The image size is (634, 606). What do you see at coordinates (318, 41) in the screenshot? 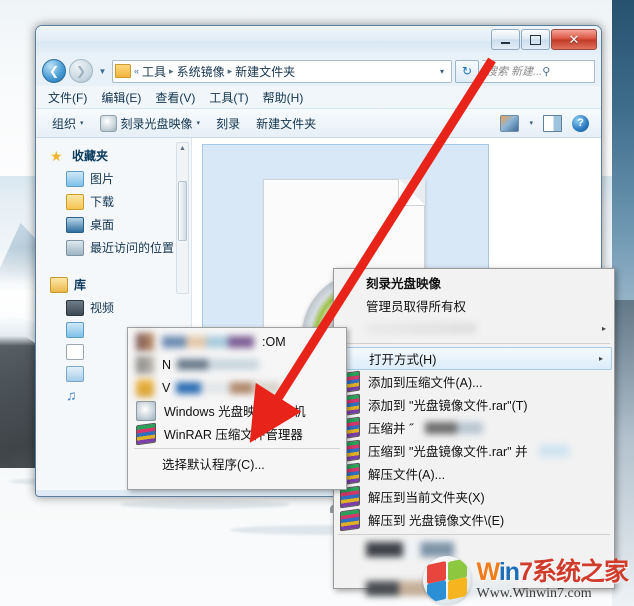
I see `title-bar: ✕` at bounding box center [318, 41].